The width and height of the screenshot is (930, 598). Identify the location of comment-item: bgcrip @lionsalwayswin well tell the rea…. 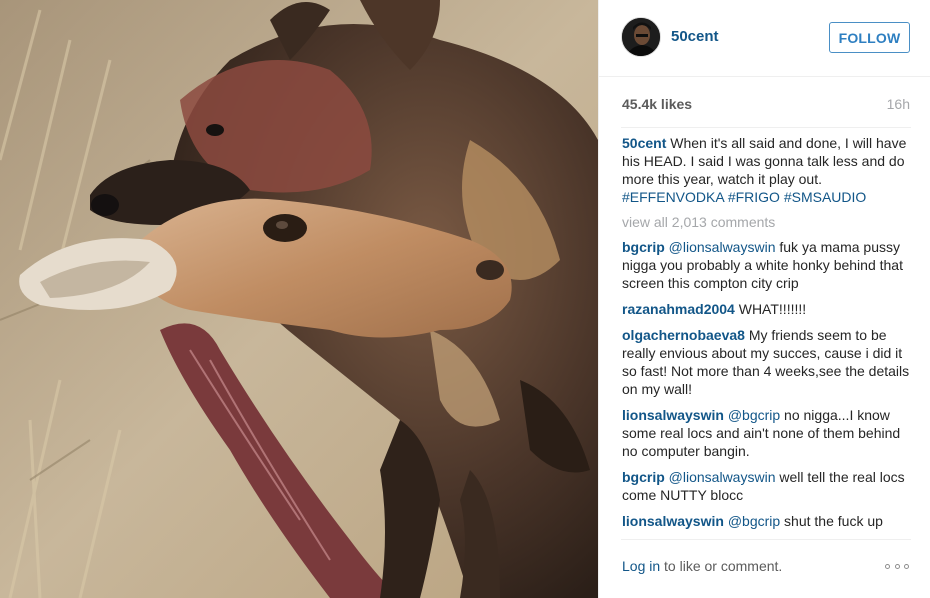
(767, 486).